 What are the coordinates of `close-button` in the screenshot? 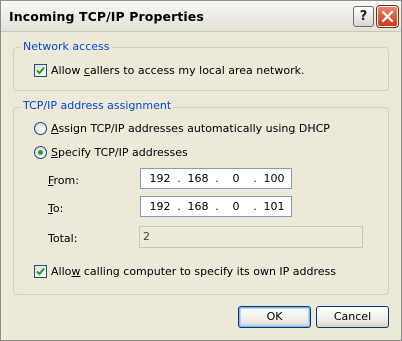 It's located at (387, 16).